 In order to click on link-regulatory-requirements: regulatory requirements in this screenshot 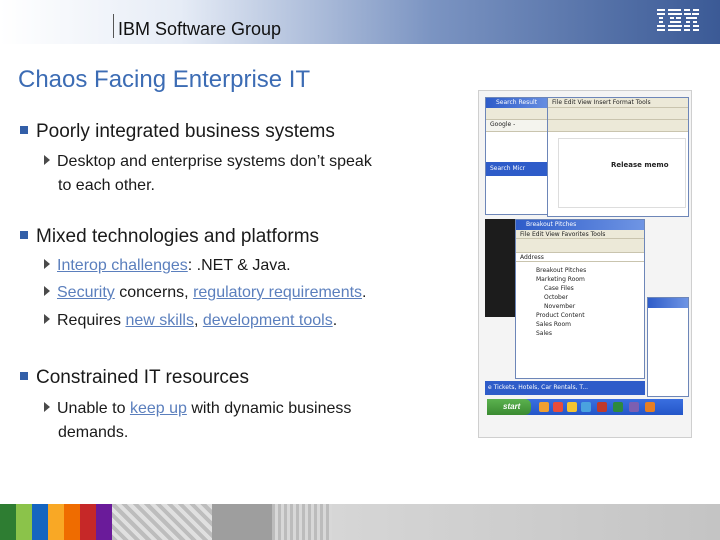, I will do `click(277, 292)`.